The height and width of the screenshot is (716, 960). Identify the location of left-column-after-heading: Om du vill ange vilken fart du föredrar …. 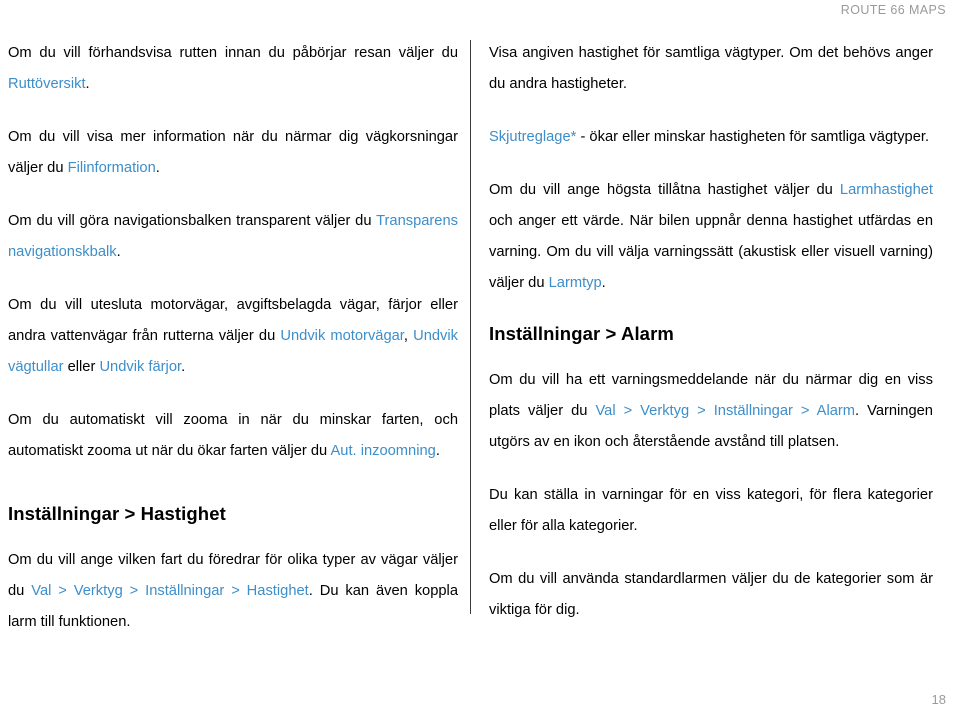
(233, 591).